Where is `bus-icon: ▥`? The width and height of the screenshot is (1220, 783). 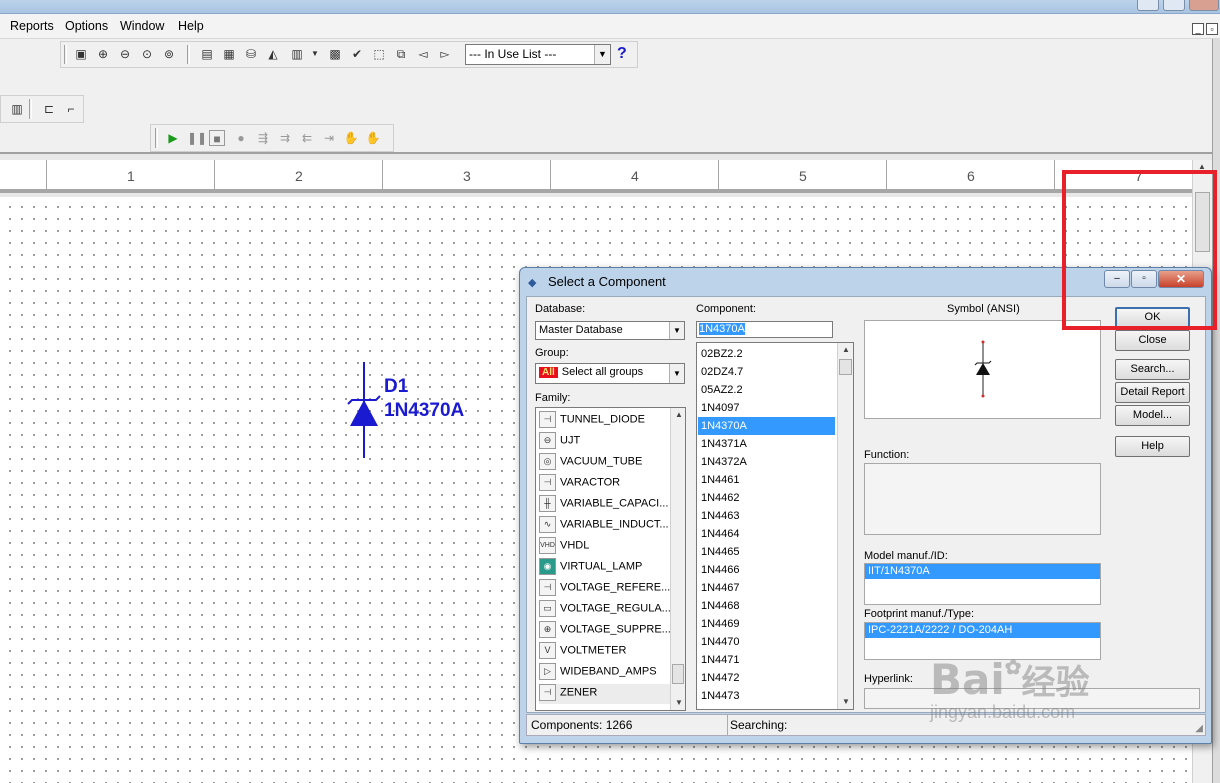 bus-icon: ▥ is located at coordinates (17, 109).